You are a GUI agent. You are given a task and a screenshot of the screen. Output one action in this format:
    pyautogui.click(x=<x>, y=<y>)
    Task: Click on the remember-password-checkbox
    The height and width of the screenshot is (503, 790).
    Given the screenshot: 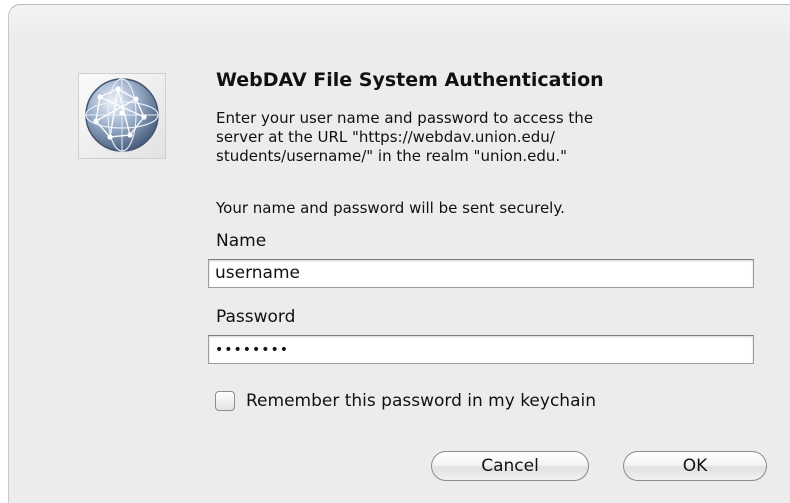 What is the action you would take?
    pyautogui.click(x=225, y=401)
    